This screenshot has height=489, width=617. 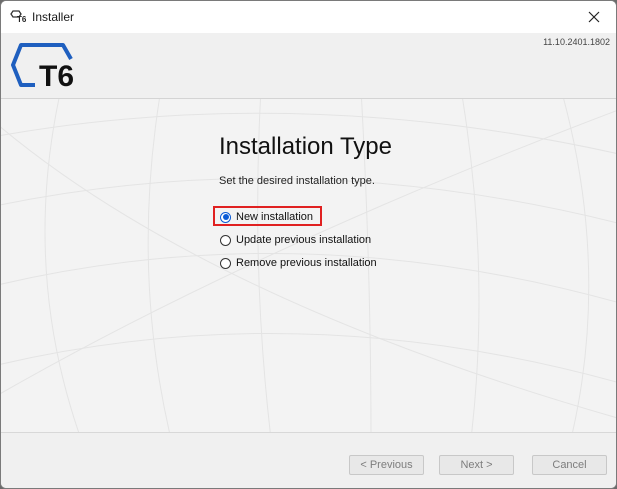 I want to click on close-button, so click(x=594, y=17).